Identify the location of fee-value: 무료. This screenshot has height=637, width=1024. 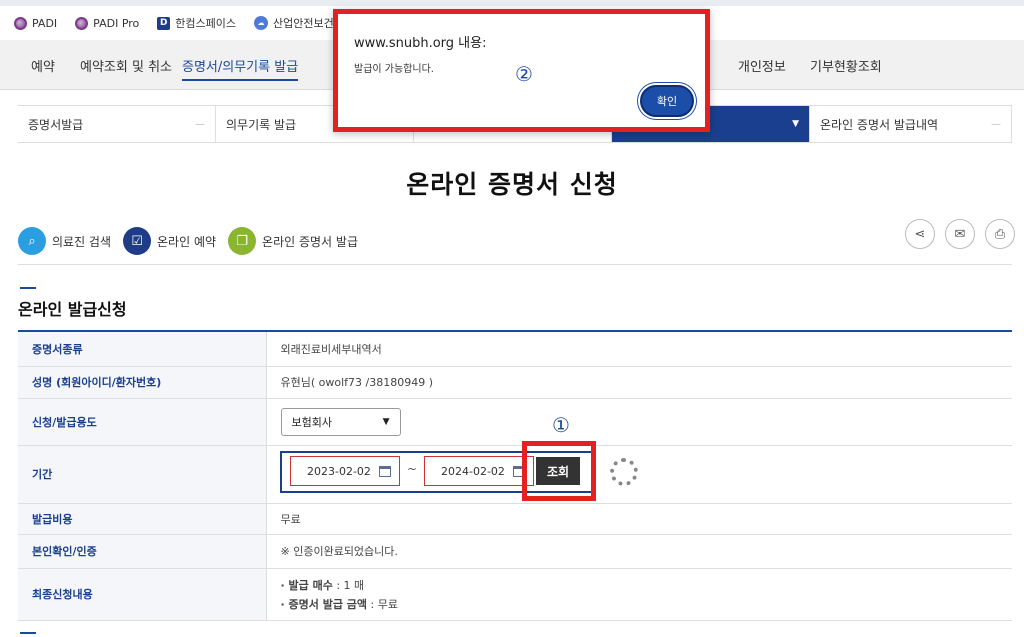
(639, 519).